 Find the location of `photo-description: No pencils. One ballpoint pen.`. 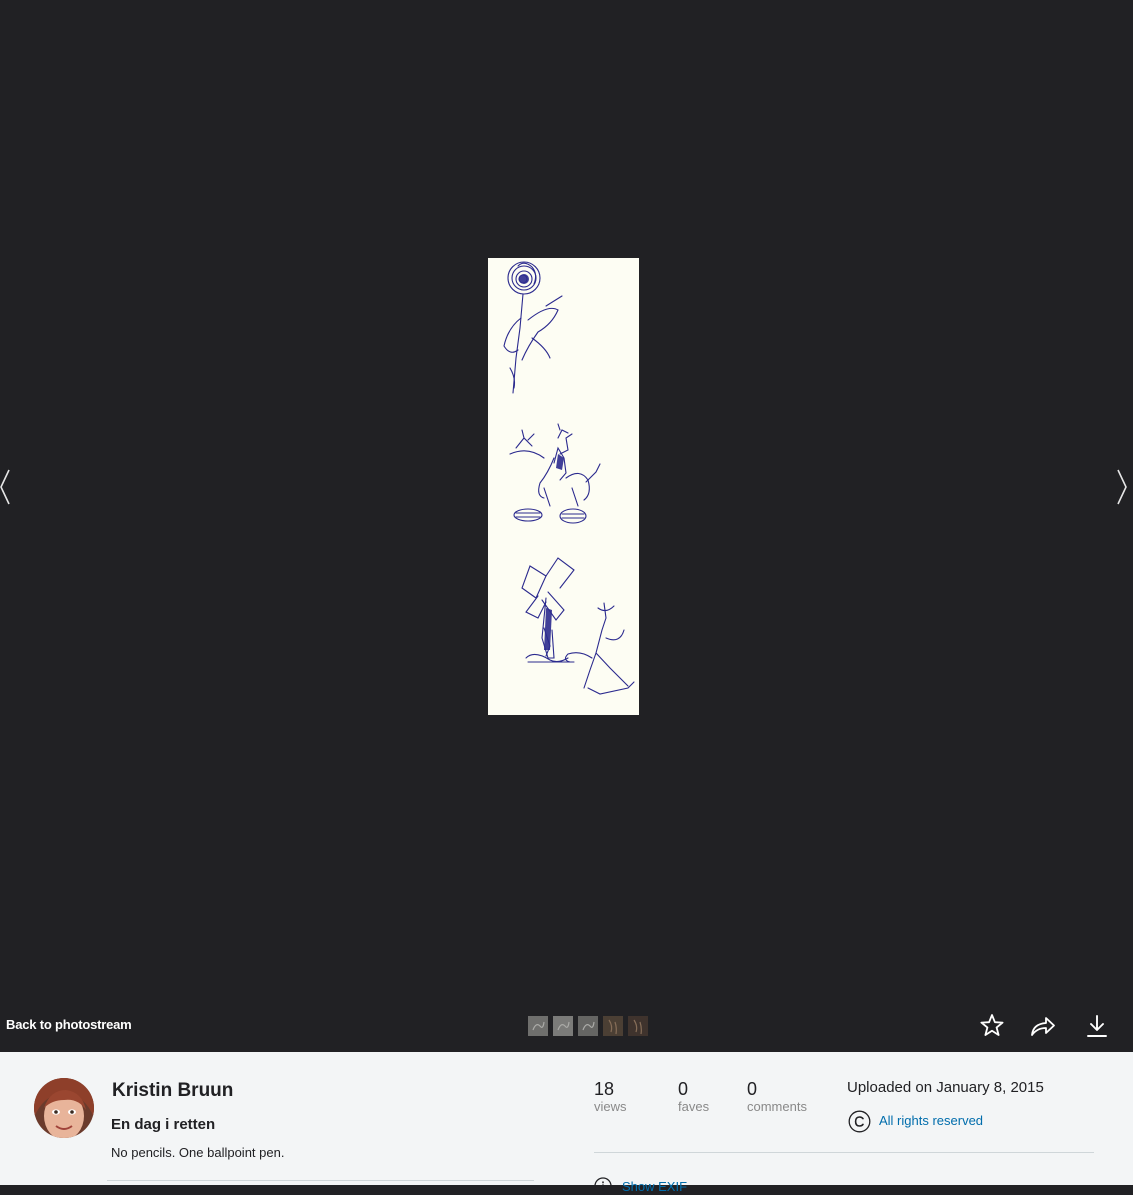

photo-description: No pencils. One ballpoint pen. is located at coordinates (198, 1152).